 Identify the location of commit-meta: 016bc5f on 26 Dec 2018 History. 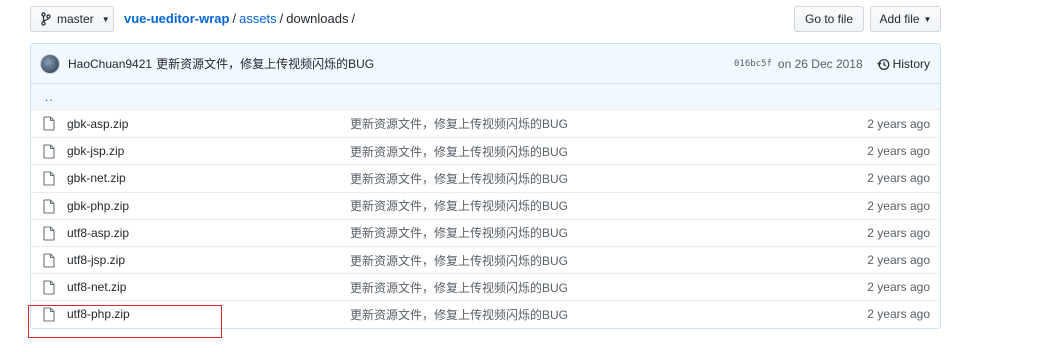
(832, 64).